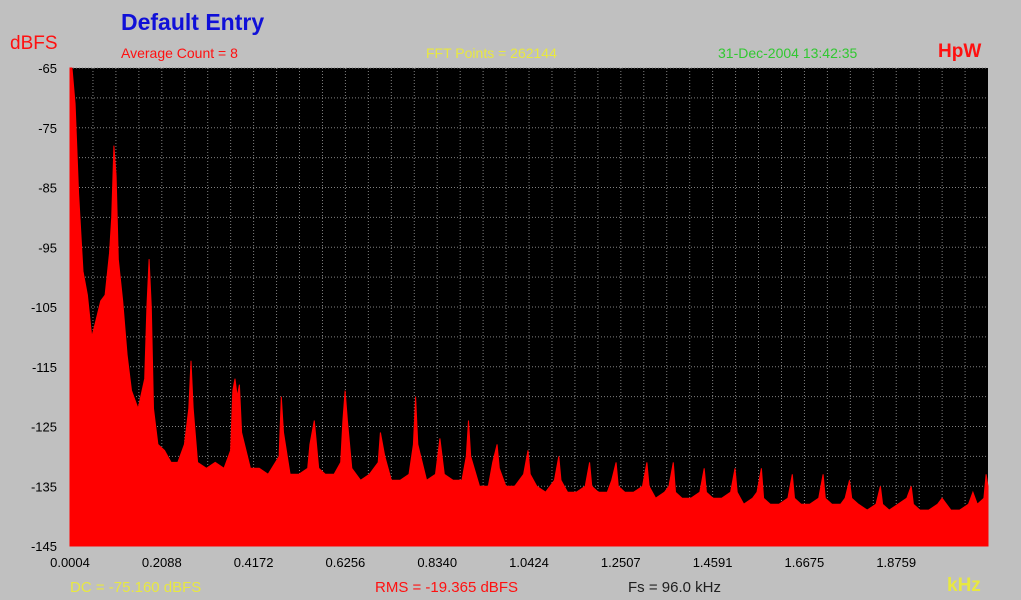  Describe the element at coordinates (44, 546) in the screenshot. I see `y-tick-label: -145` at that location.